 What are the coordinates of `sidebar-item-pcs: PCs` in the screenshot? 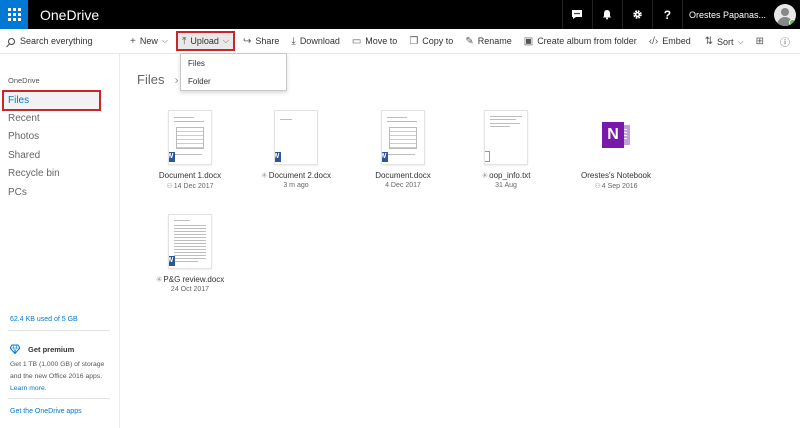 It's located at (63, 192).